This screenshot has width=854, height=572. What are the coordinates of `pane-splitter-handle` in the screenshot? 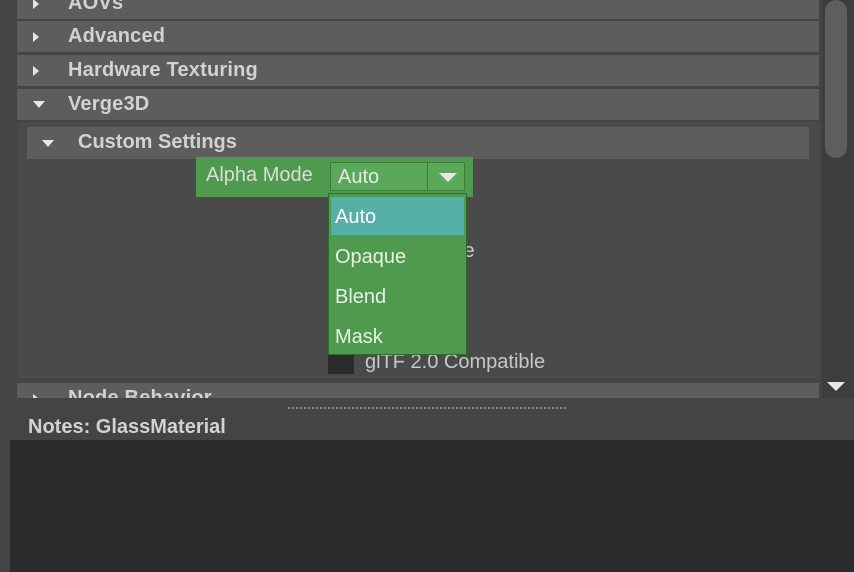 It's located at (427, 408).